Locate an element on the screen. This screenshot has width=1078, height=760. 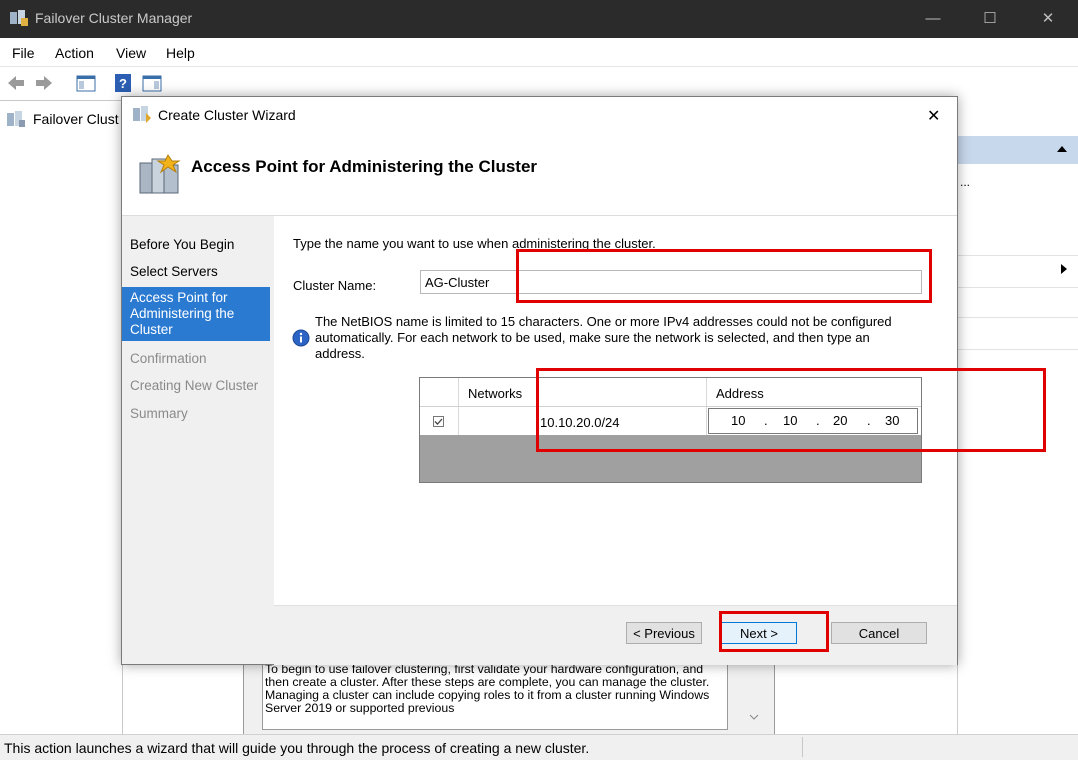
show-hide-action-pane-icon is located at coordinates (152, 83).